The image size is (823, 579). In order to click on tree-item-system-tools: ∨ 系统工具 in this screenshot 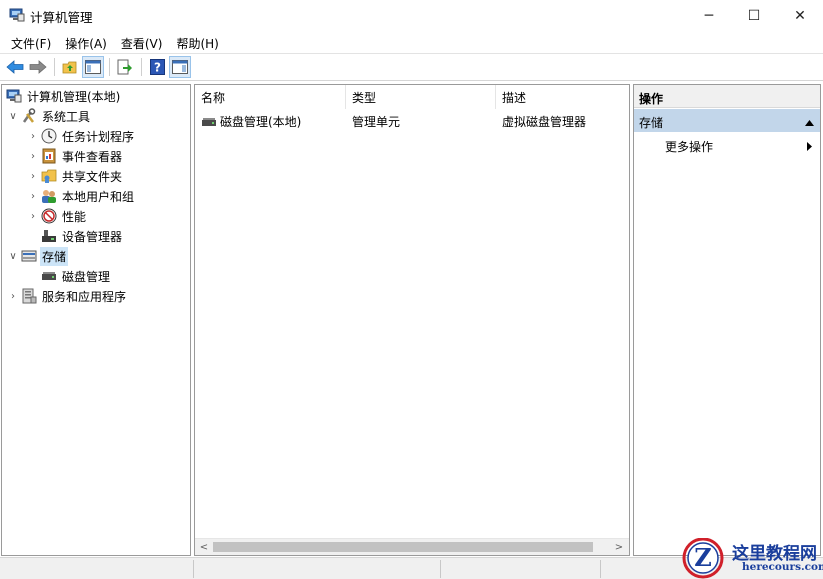, I will do `click(49, 116)`.